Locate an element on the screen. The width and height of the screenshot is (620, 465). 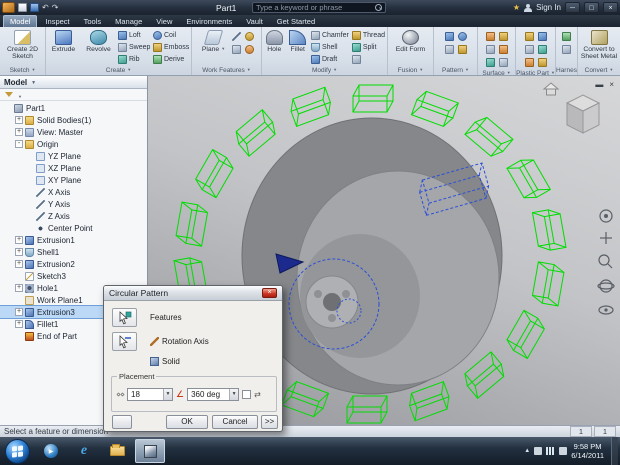
browser-tree-item: + View: Master is located at coordinates (73, 132).